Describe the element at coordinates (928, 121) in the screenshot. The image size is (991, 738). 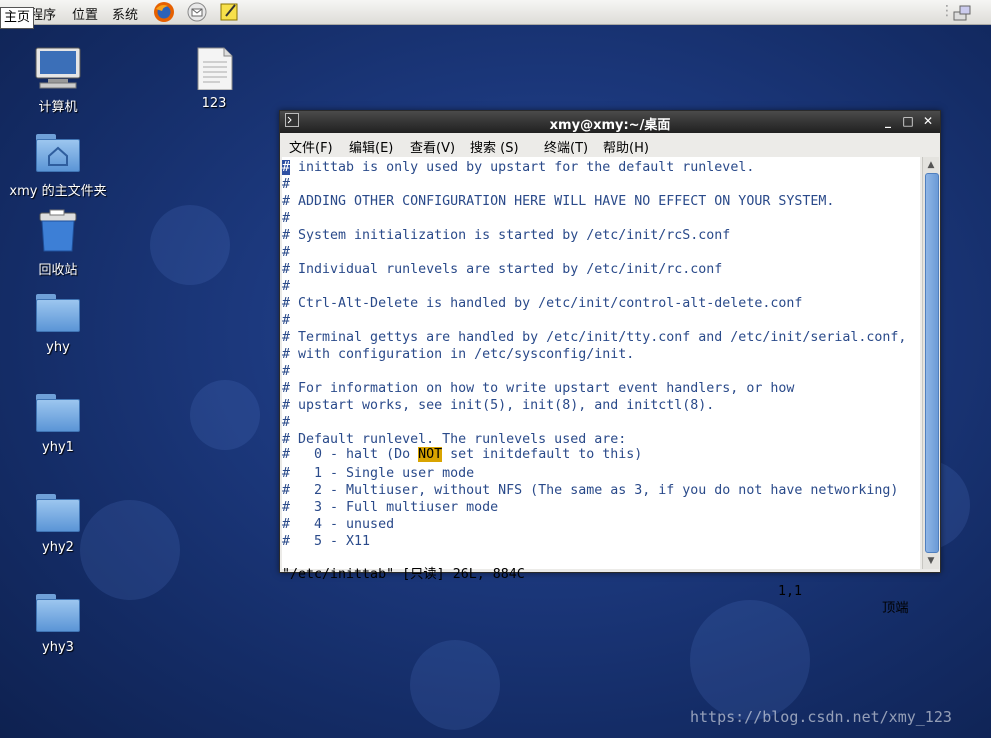
I see `close-icon: ✕` at that location.